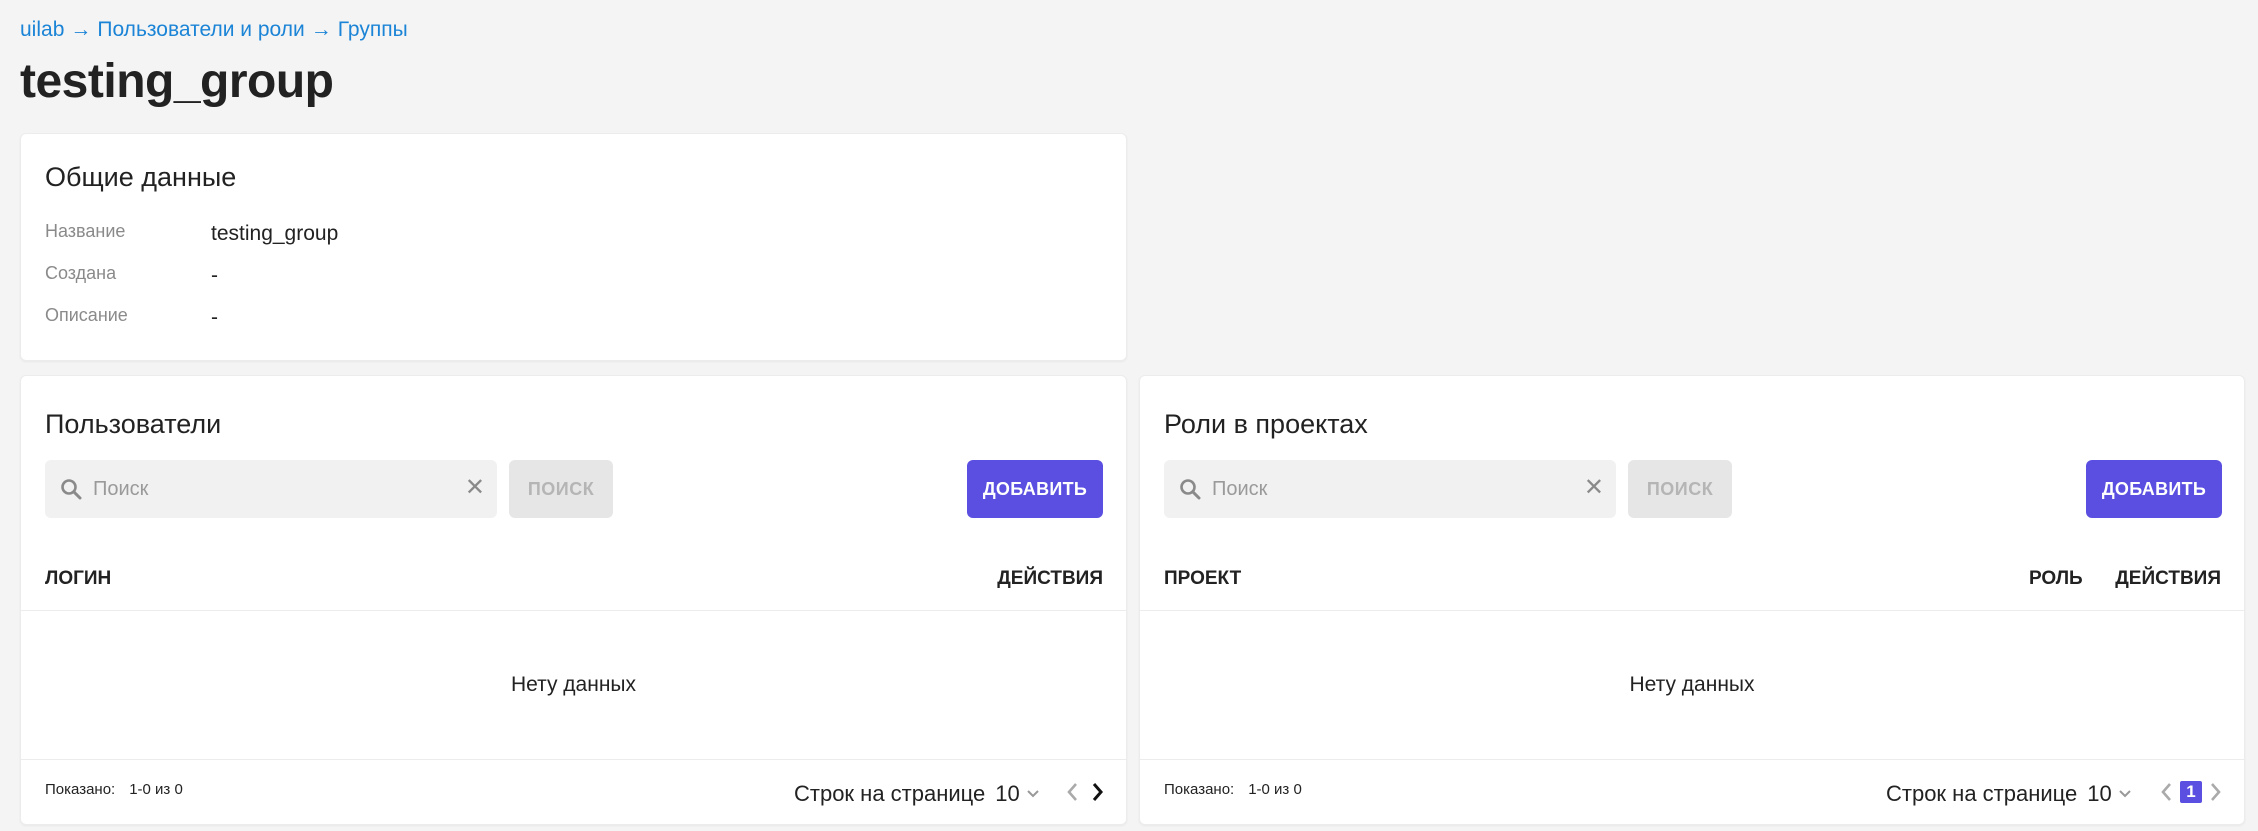  I want to click on breadcrumb: uilab → Пользователи и роли → Группы, so click(214, 30).